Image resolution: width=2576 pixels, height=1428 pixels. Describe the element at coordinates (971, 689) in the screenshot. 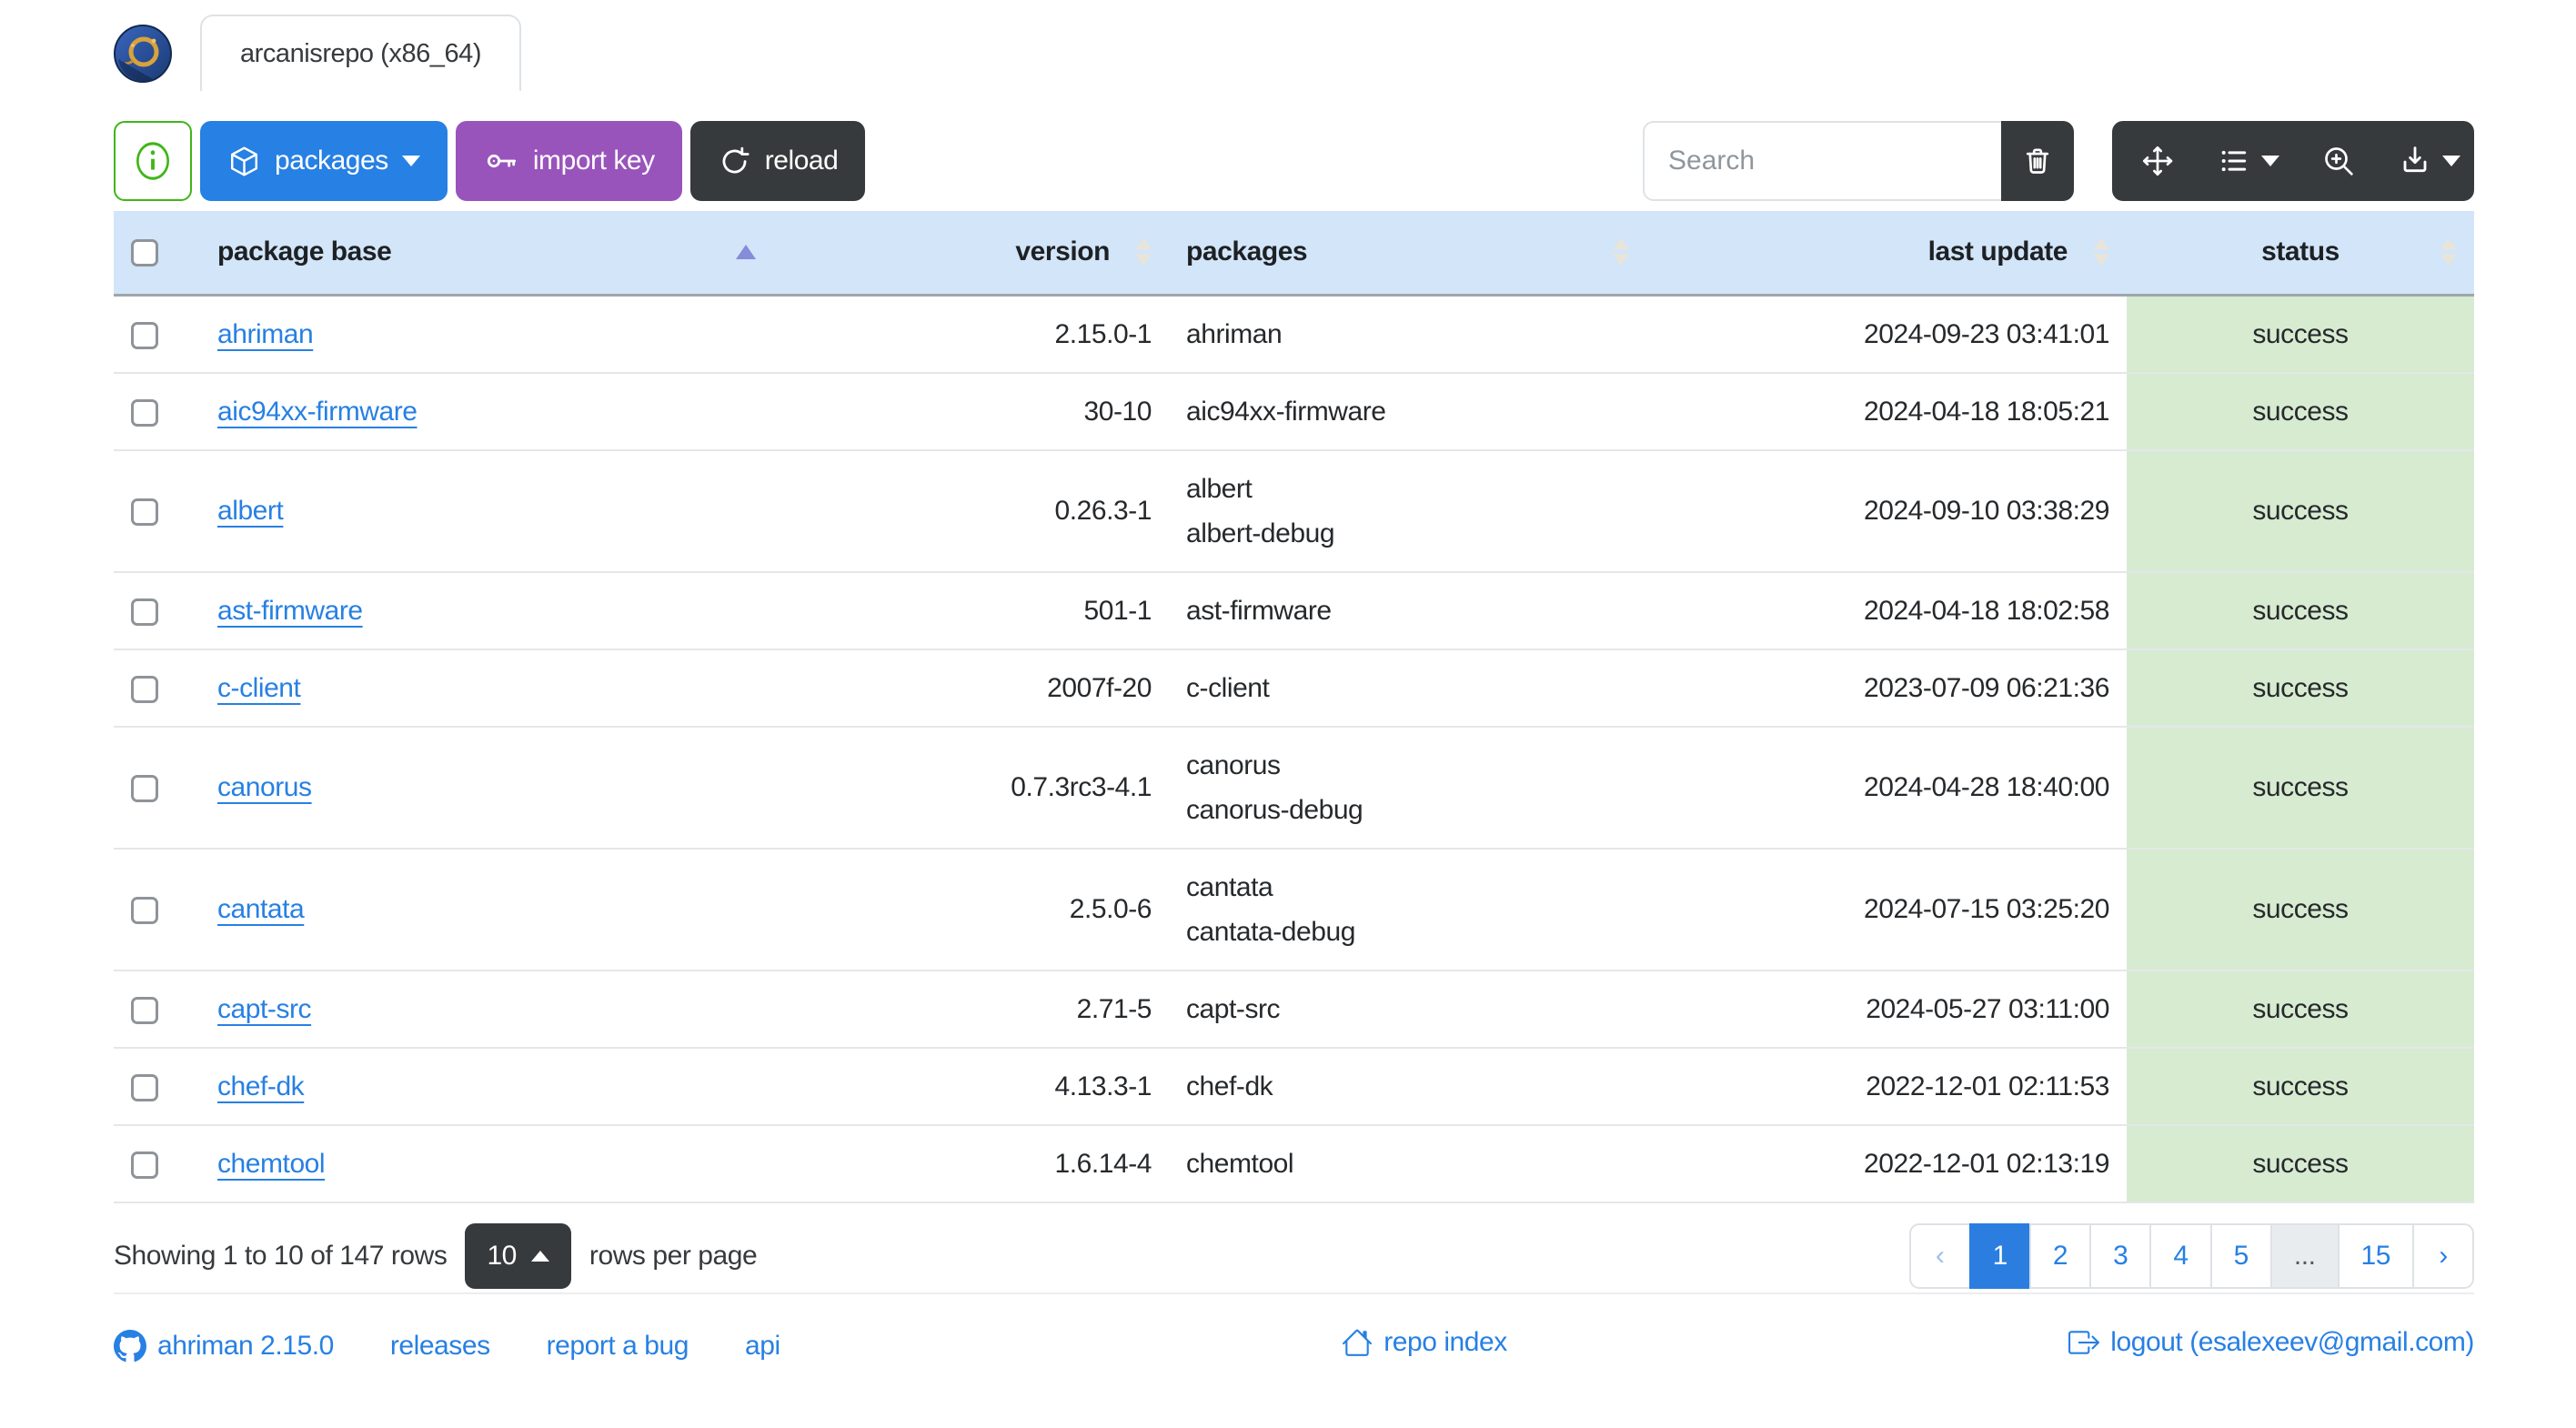

I see `package-version: 2007f-20` at that location.